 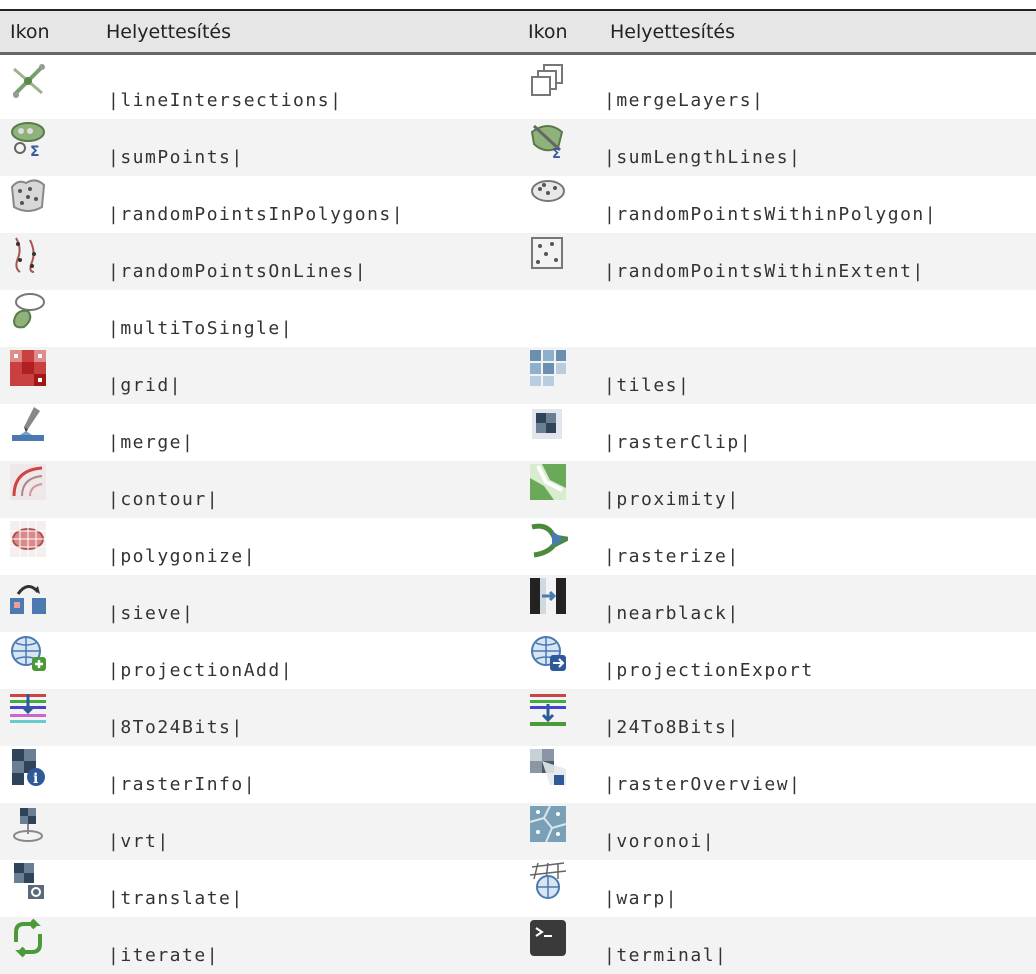 What do you see at coordinates (28, 368) in the screenshot?
I see `grid-icon` at bounding box center [28, 368].